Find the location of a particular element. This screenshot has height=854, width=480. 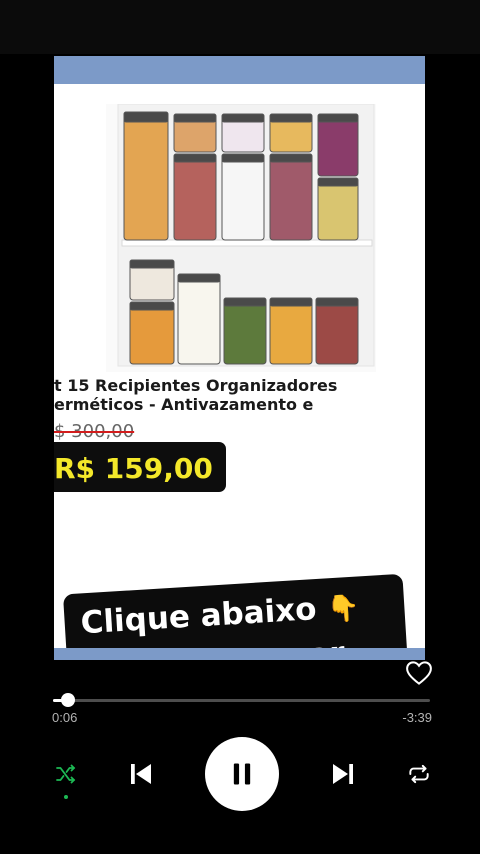

play-pause-button is located at coordinates (242, 774).